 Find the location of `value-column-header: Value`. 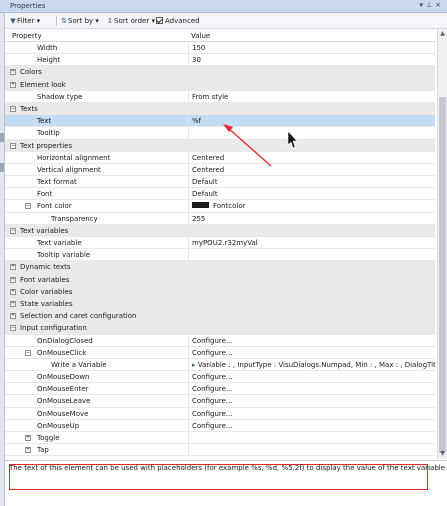

value-column-header: Value is located at coordinates (200, 36).